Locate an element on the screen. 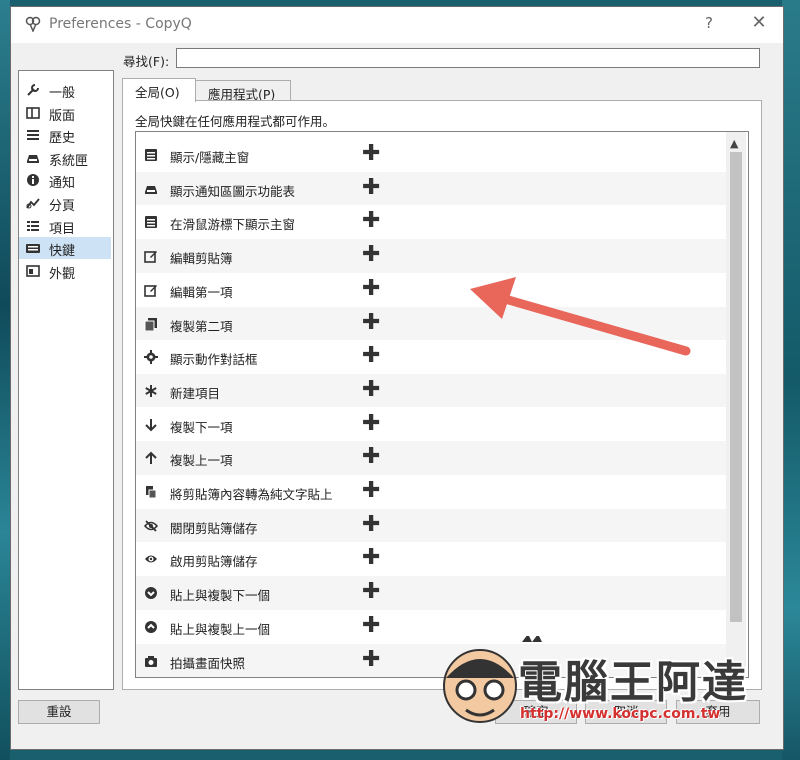  paste-icon is located at coordinates (151, 492).